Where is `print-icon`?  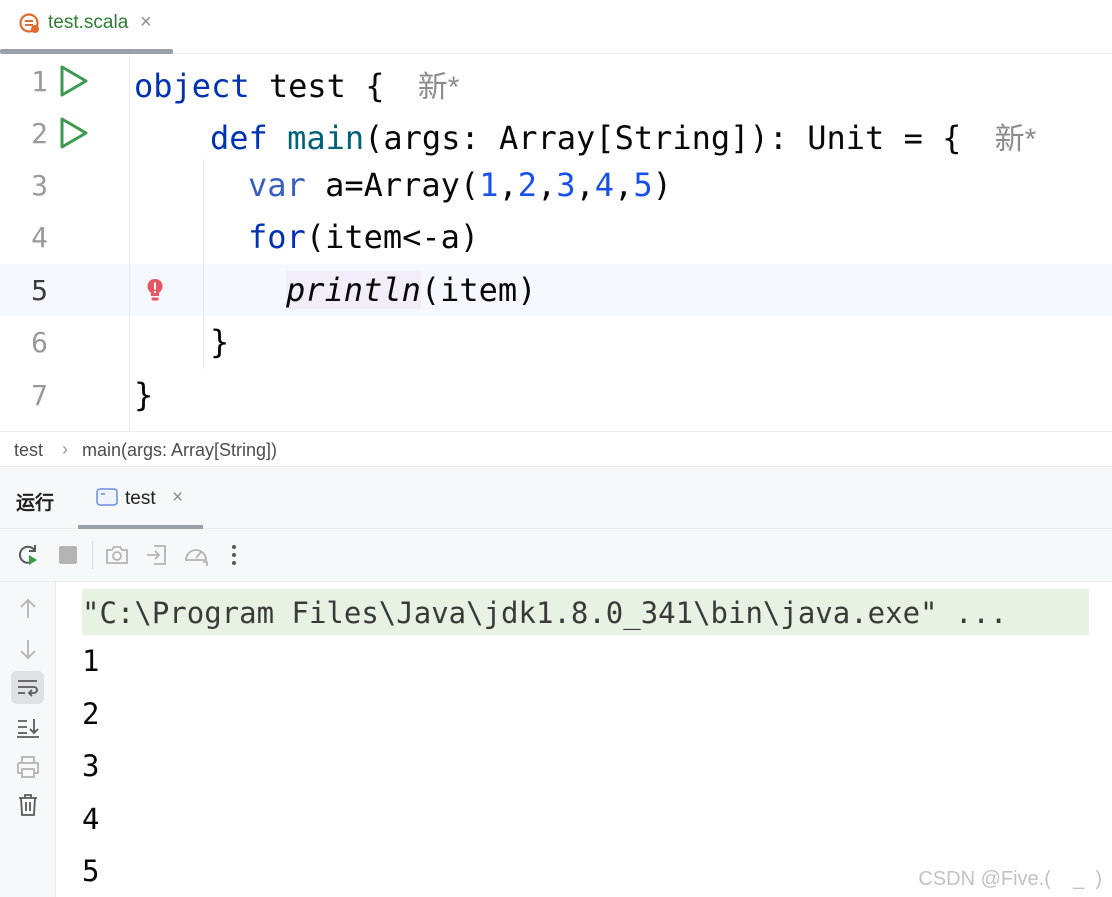 print-icon is located at coordinates (28, 767).